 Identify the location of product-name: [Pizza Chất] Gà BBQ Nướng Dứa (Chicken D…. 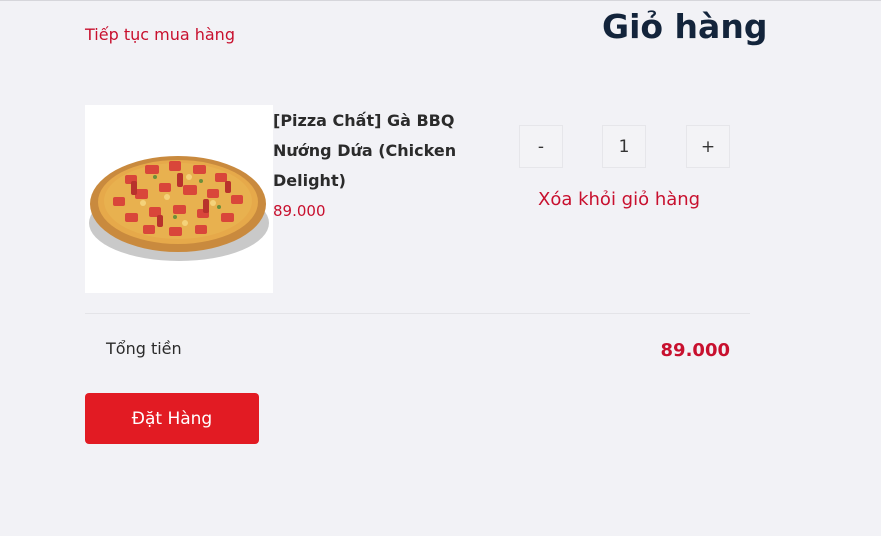
(365, 150).